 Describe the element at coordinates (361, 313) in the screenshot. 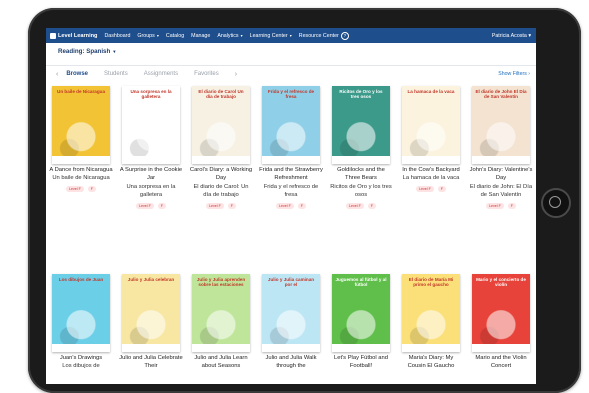

I see `book-cover: Juguemos al fútbol y al fútbol` at that location.